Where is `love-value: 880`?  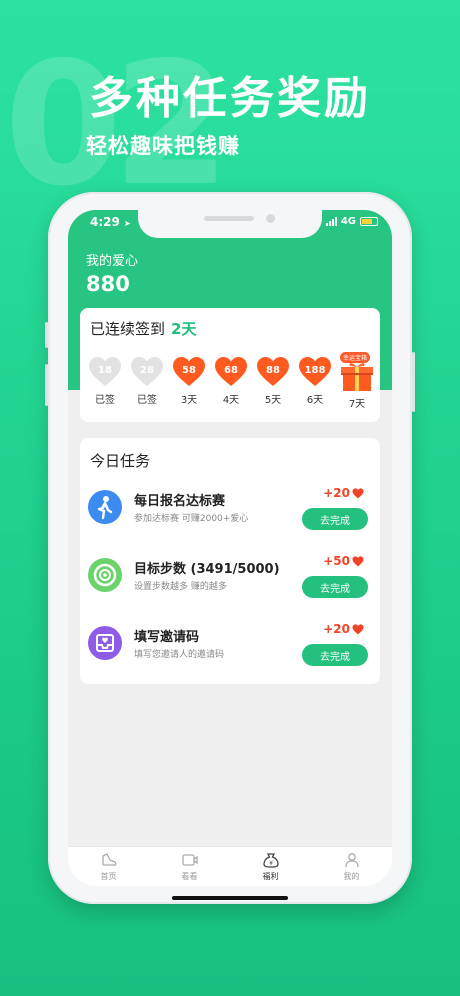
love-value: 880 is located at coordinates (108, 284).